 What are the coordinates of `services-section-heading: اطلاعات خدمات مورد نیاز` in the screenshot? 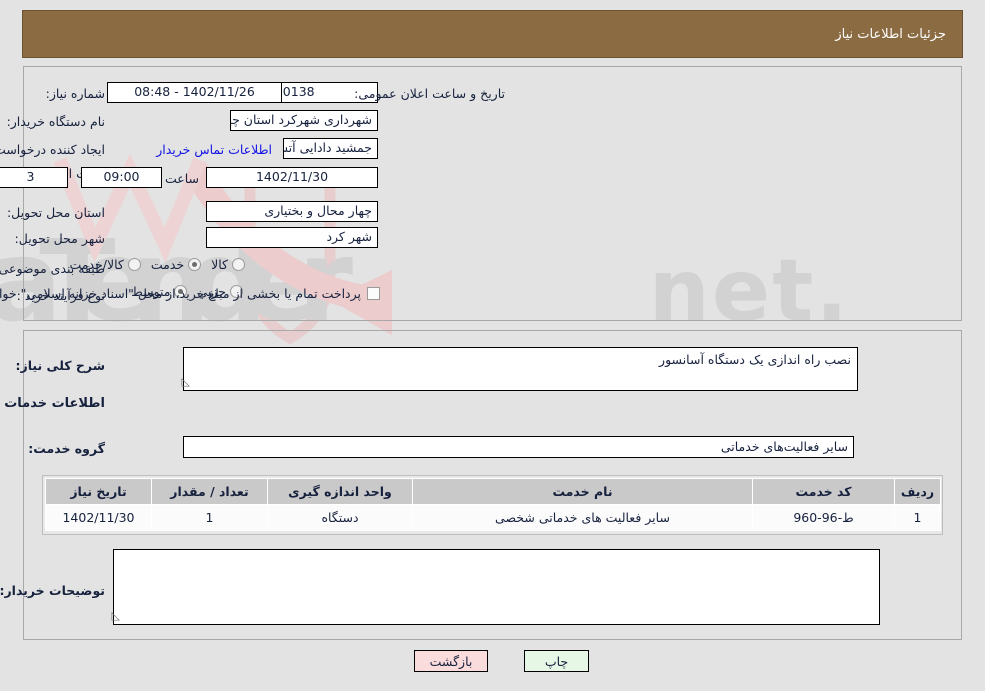 It's located at (52, 403).